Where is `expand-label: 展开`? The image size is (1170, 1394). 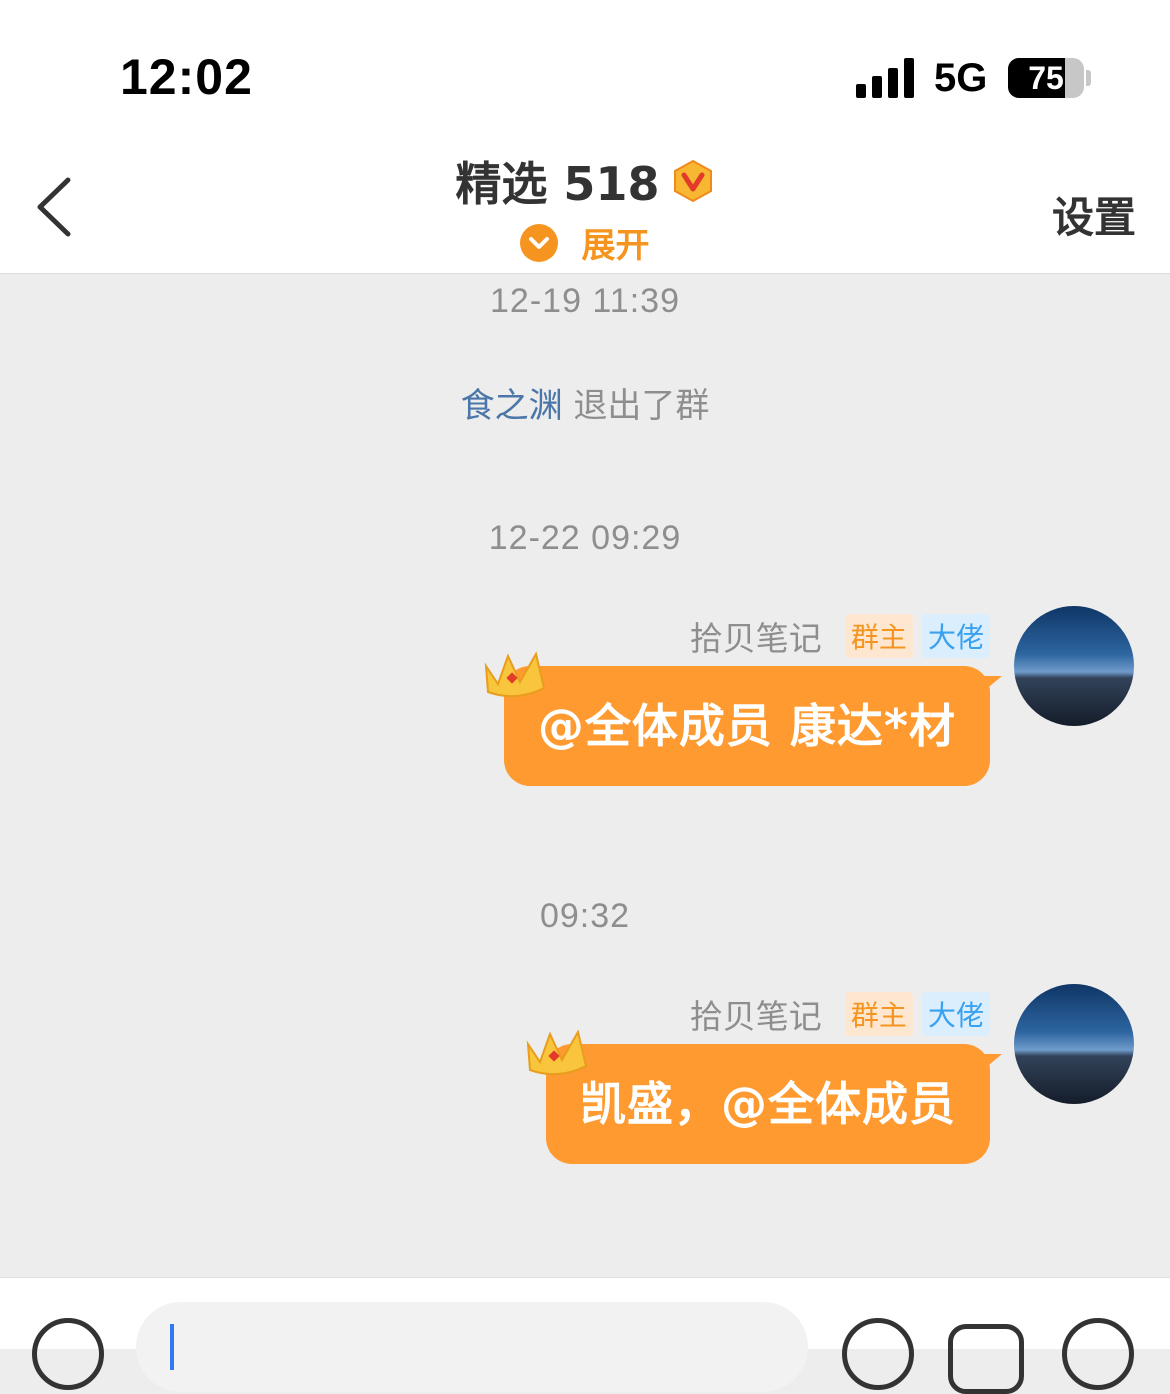 expand-label: 展开 is located at coordinates (615, 246).